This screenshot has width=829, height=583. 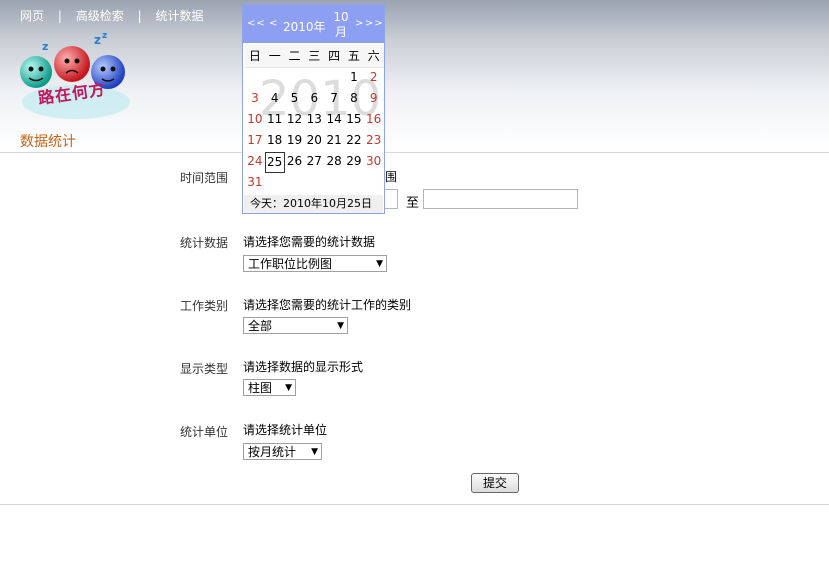 I want to click on job-type-hint: 请选择您需要的统计工作的类别, so click(x=327, y=305).